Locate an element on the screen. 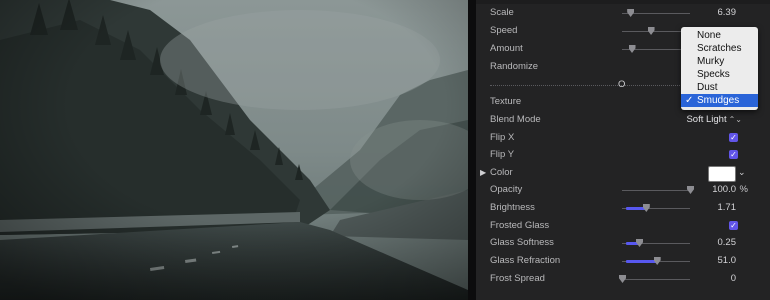 Image resolution: width=770 pixels, height=300 pixels. param-label: Speed is located at coordinates (504, 30).